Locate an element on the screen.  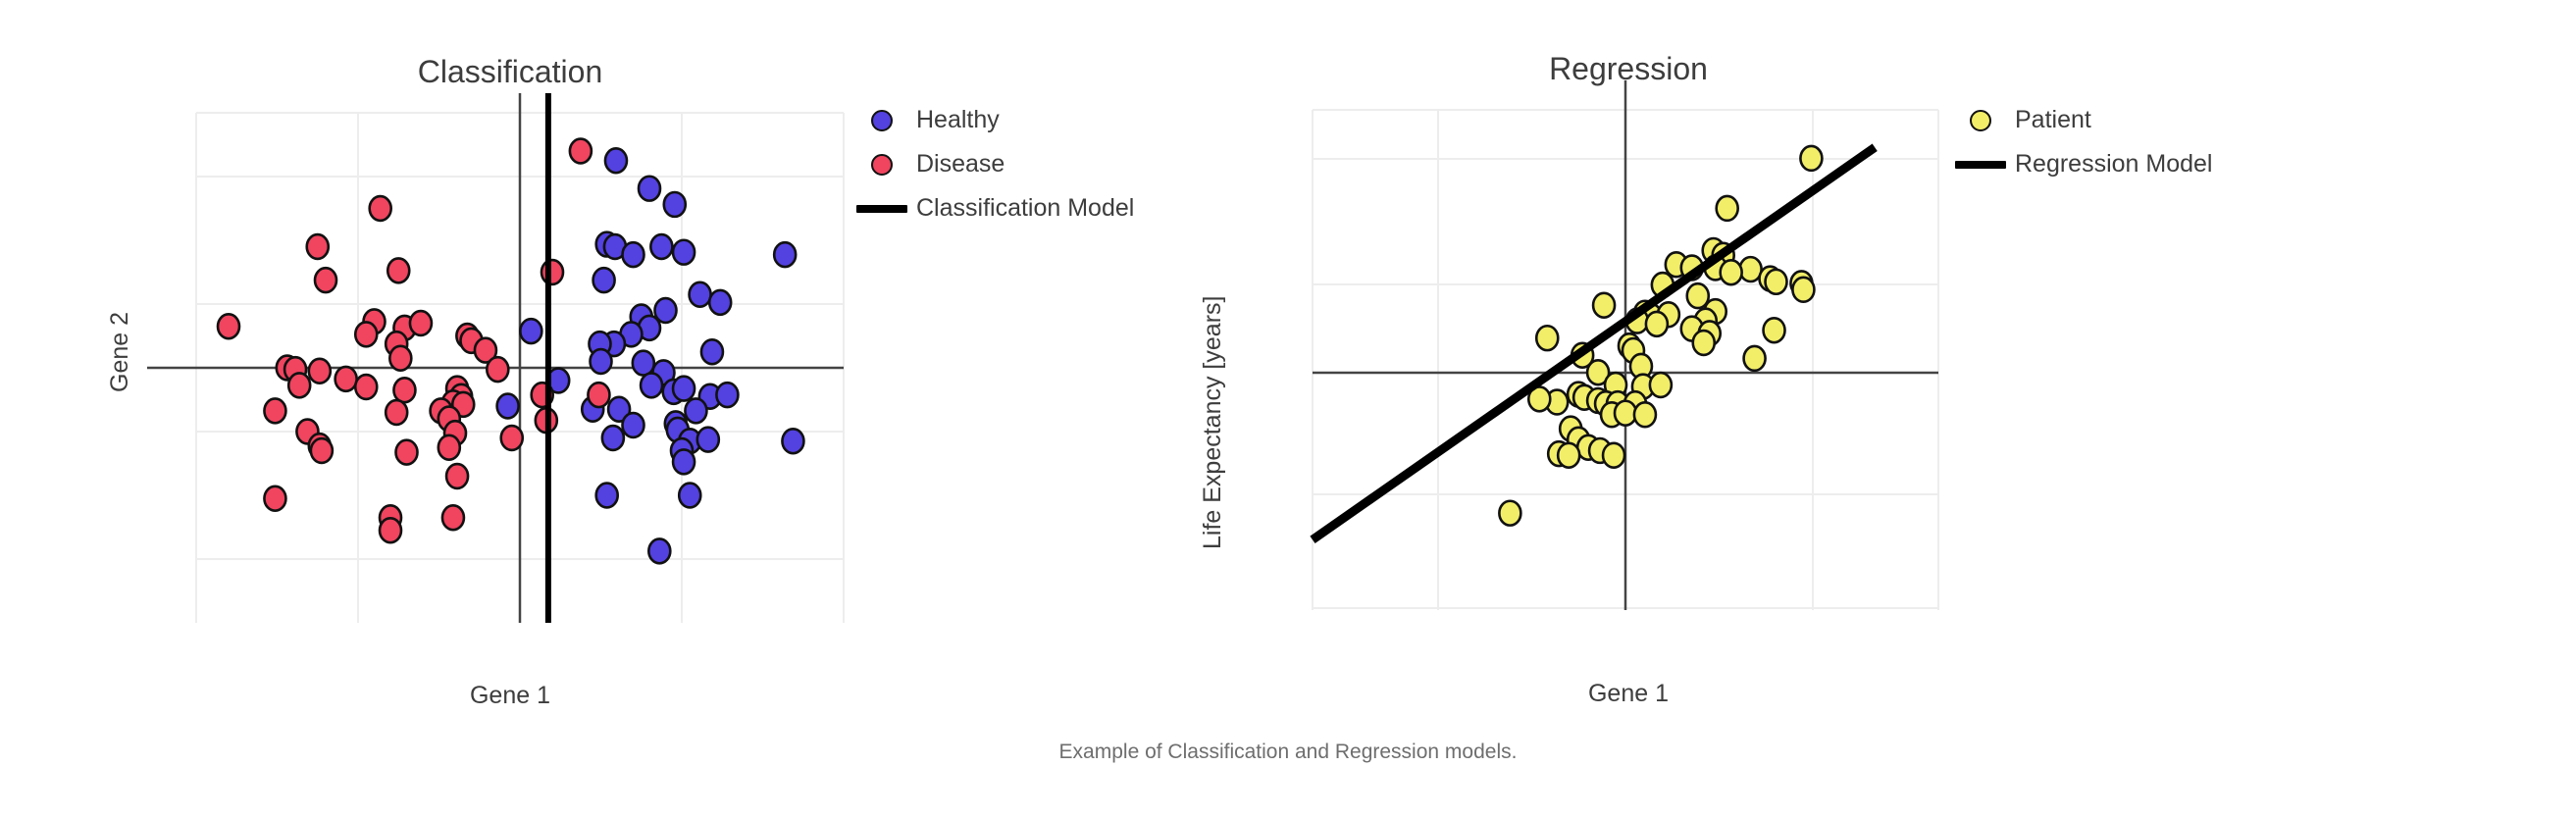
legend-label-disease: Disease is located at coordinates (960, 164).